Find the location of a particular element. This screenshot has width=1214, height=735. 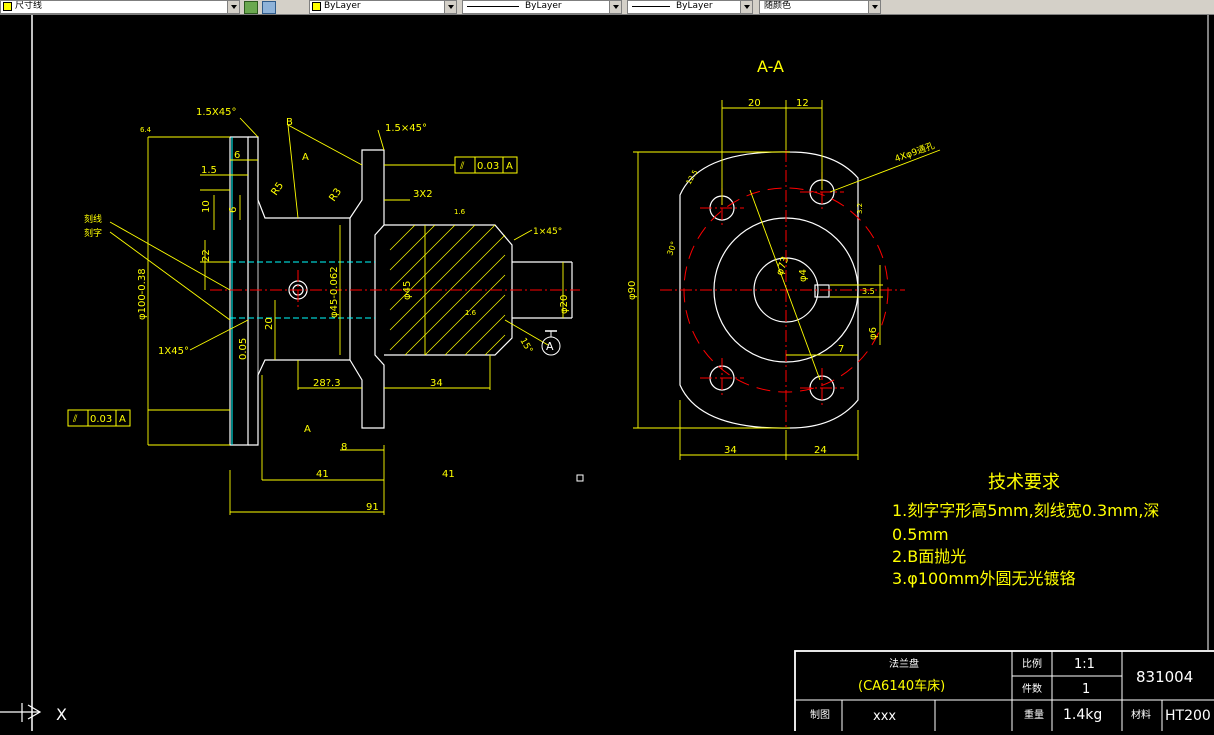

weight-label: 重量 is located at coordinates (1034, 714).